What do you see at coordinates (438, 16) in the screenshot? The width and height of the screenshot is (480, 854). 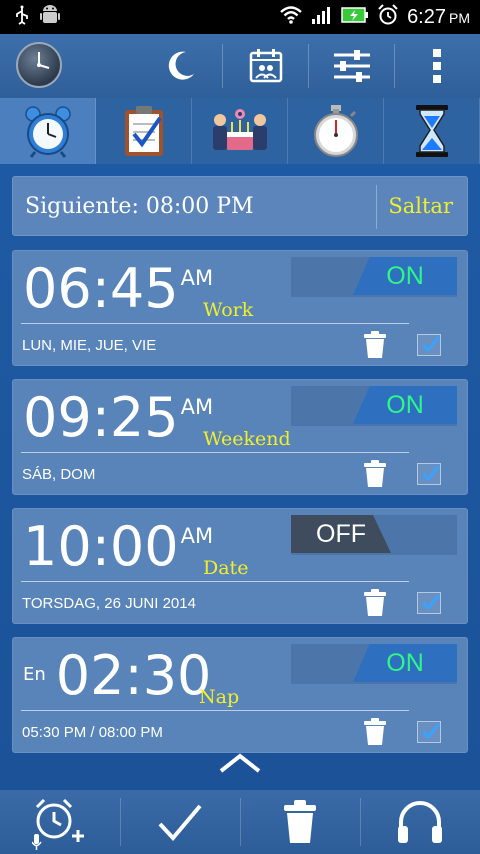 I see `status-clock: 6:27 PM` at bounding box center [438, 16].